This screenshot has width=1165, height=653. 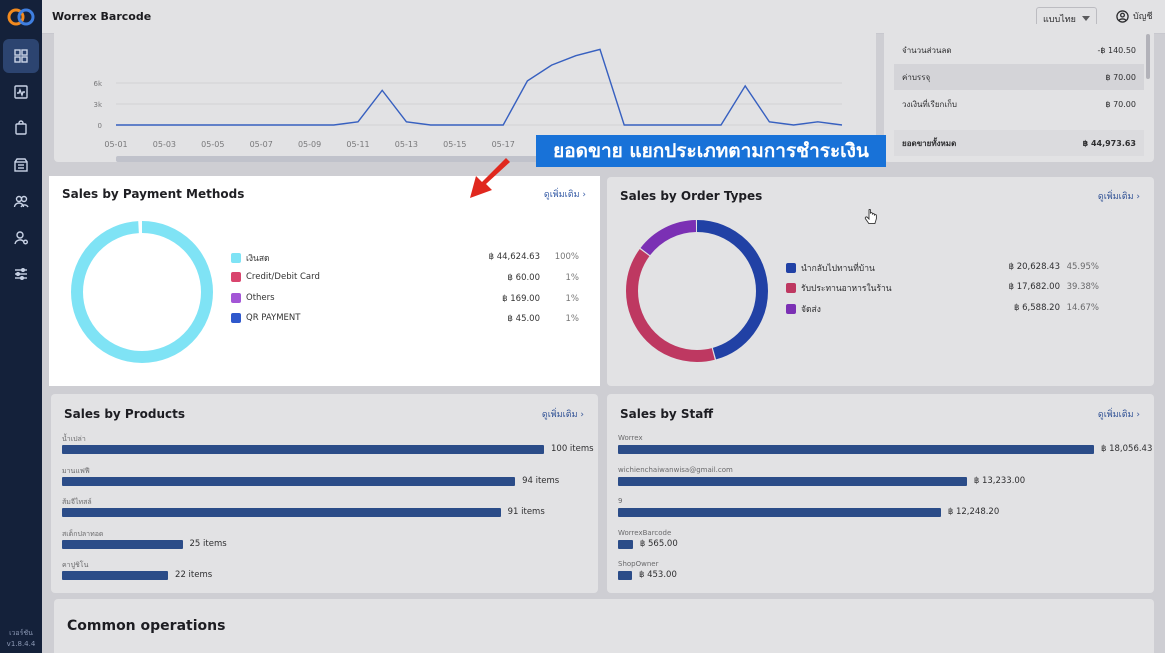 What do you see at coordinates (566, 257) in the screenshot?
I see `legend-percent: 100%` at bounding box center [566, 257].